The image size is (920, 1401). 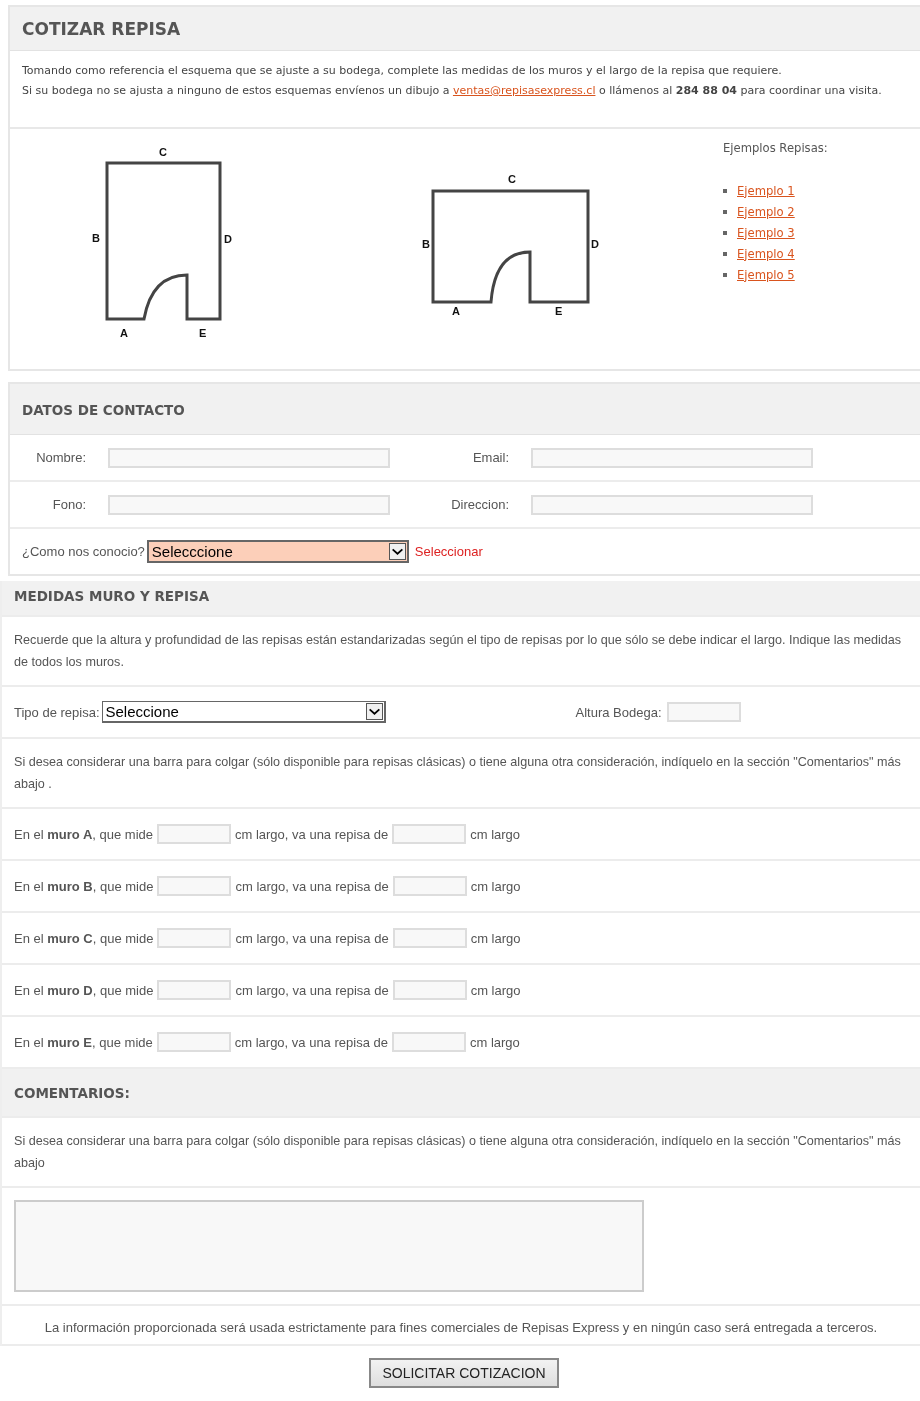 What do you see at coordinates (461, 598) in the screenshot?
I see `section-title: MEDIDAS MURO Y REPISA` at bounding box center [461, 598].